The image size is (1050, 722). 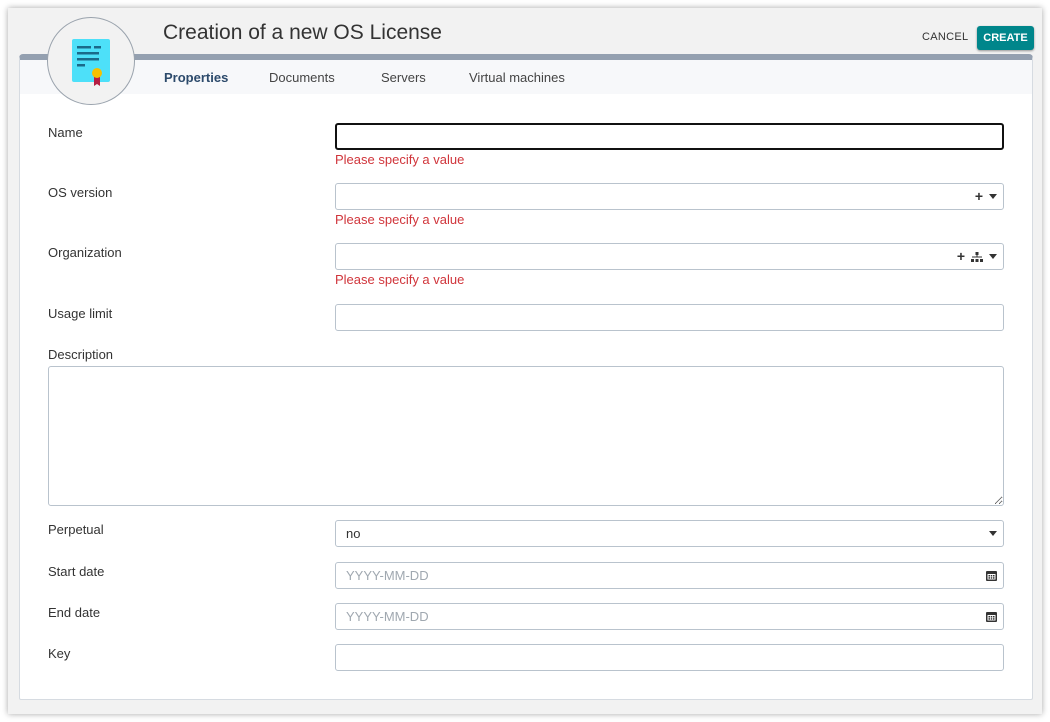 What do you see at coordinates (669, 575) in the screenshot?
I see `start-date-input: YYYY-MM-DD` at bounding box center [669, 575].